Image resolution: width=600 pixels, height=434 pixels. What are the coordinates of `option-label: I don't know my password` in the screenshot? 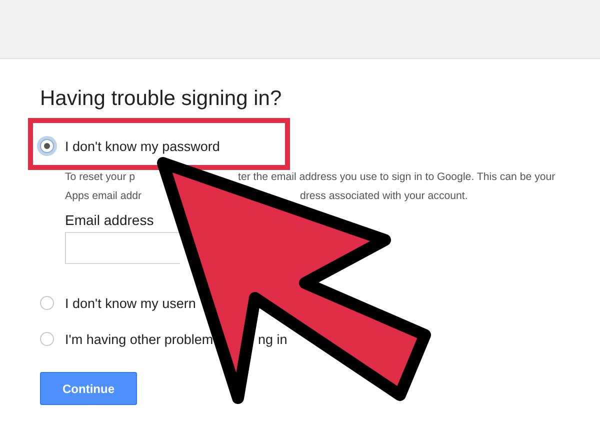 It's located at (142, 146).